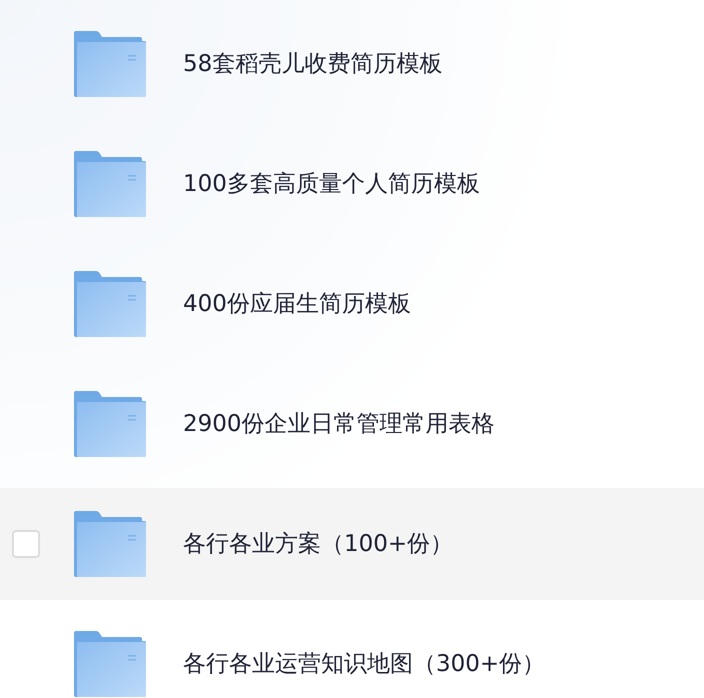  What do you see at coordinates (297, 304) in the screenshot?
I see `folder-name: 400份应届生简历模板` at bounding box center [297, 304].